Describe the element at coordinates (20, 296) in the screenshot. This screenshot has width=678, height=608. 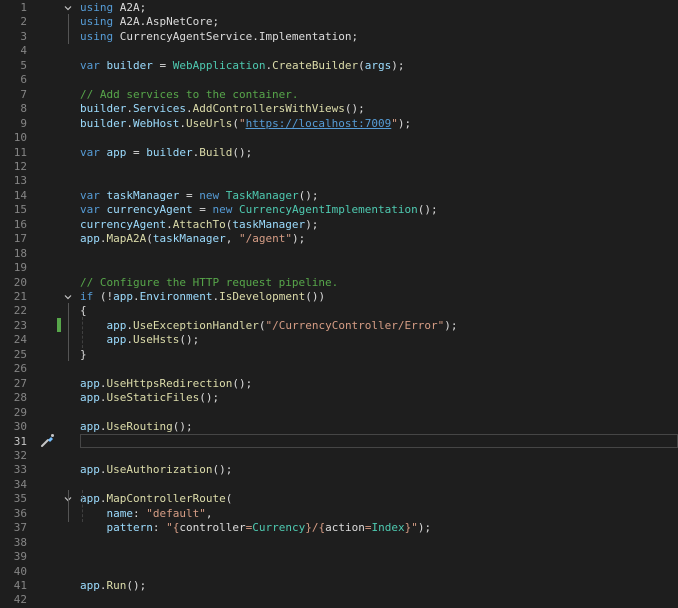
I see `line-number: 21` at that location.